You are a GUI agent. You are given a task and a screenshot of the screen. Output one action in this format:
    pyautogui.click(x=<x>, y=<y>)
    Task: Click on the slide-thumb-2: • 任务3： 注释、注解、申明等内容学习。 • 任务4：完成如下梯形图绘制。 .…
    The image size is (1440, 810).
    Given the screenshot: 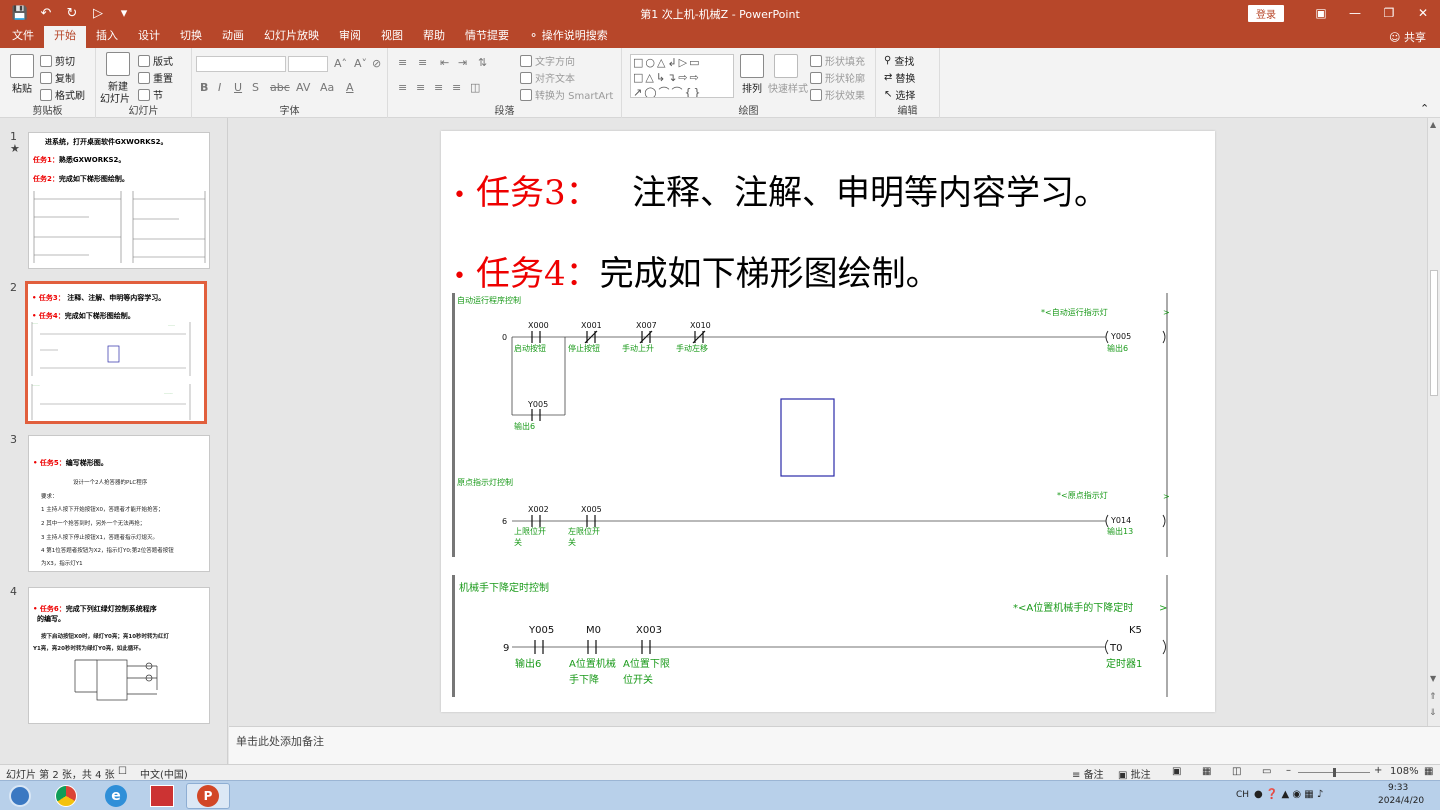 What is the action you would take?
    pyautogui.click(x=116, y=352)
    